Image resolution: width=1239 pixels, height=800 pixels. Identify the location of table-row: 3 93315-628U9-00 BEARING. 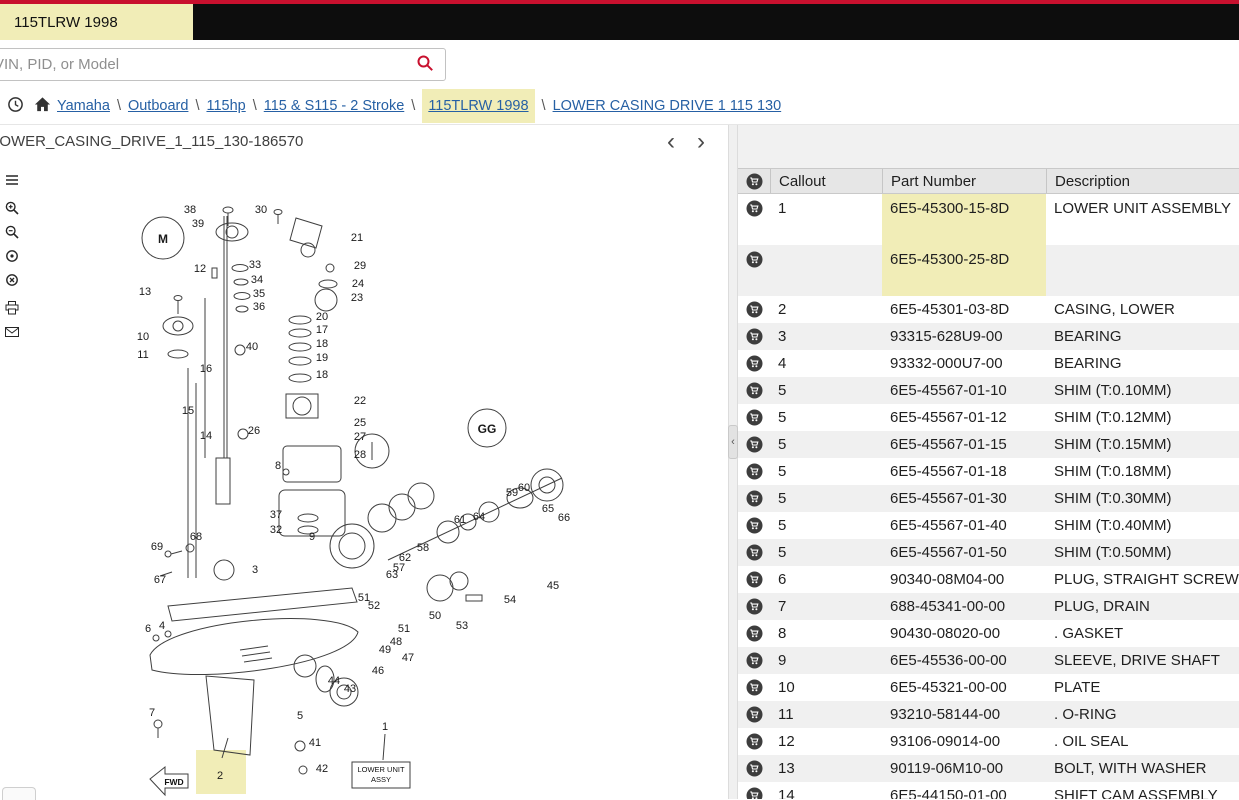
(988, 336).